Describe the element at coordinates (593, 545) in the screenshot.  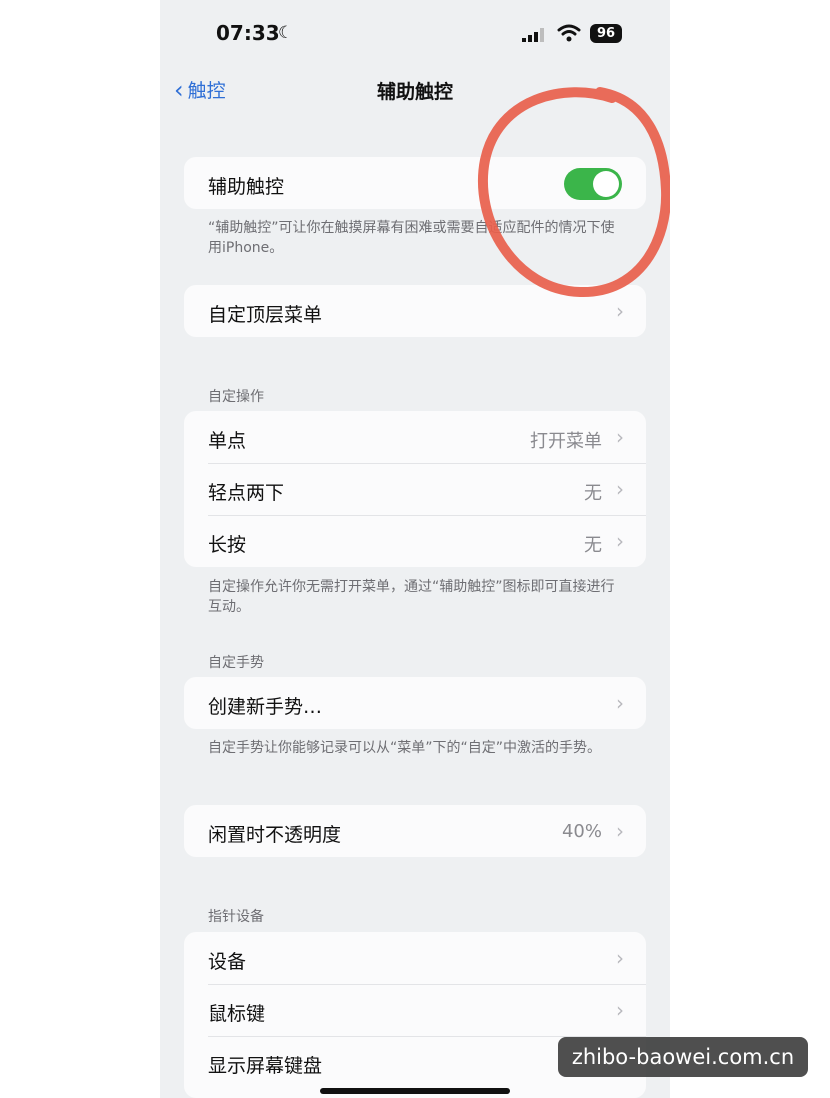
I see `long-press-value: 无` at that location.